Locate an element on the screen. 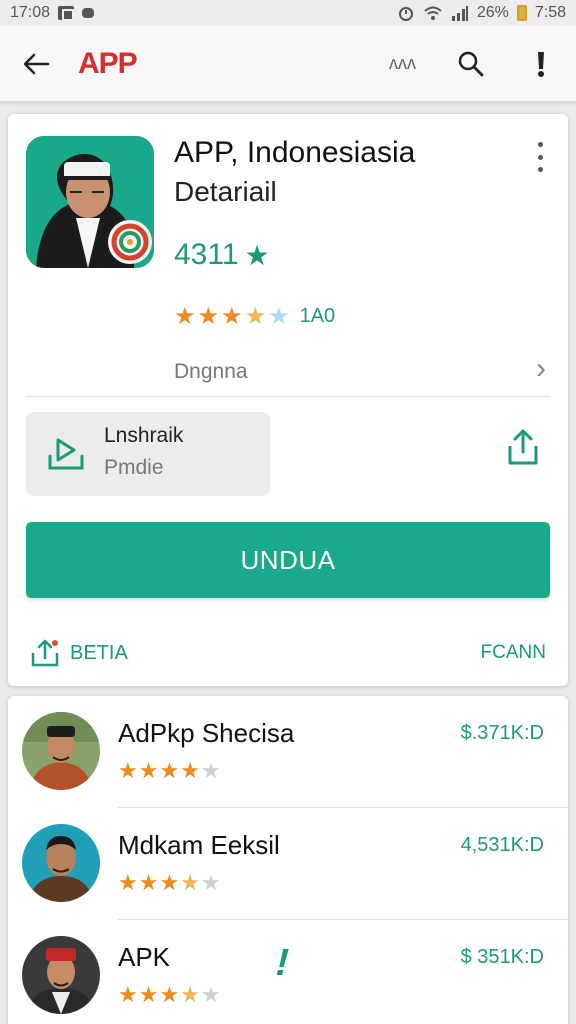 The width and height of the screenshot is (576, 1024). upload-icon is located at coordinates (45, 653).